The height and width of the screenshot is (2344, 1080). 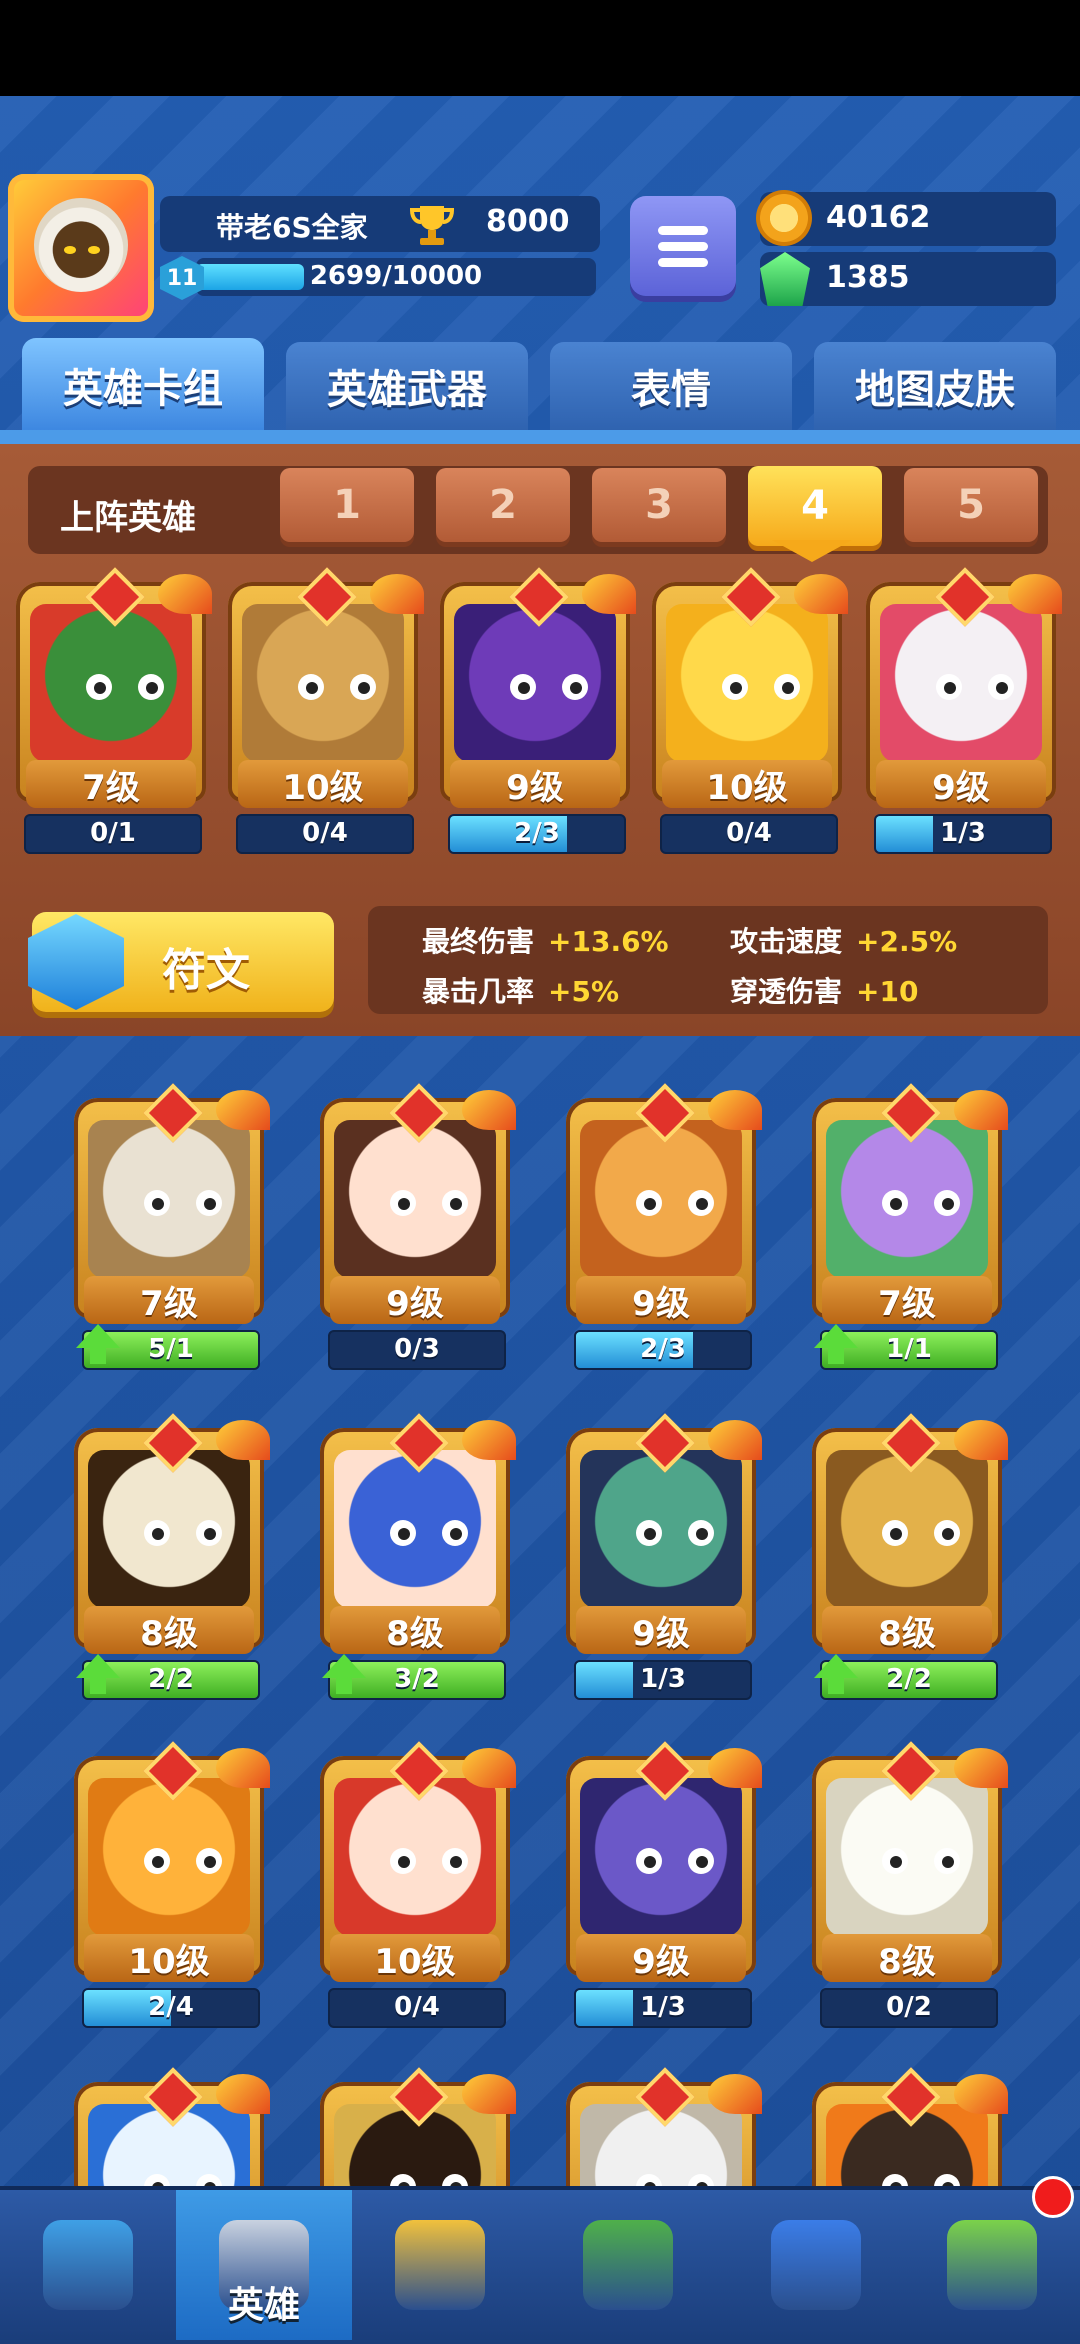 What do you see at coordinates (909, 2007) in the screenshot?
I see `progress-text: 0/2` at bounding box center [909, 2007].